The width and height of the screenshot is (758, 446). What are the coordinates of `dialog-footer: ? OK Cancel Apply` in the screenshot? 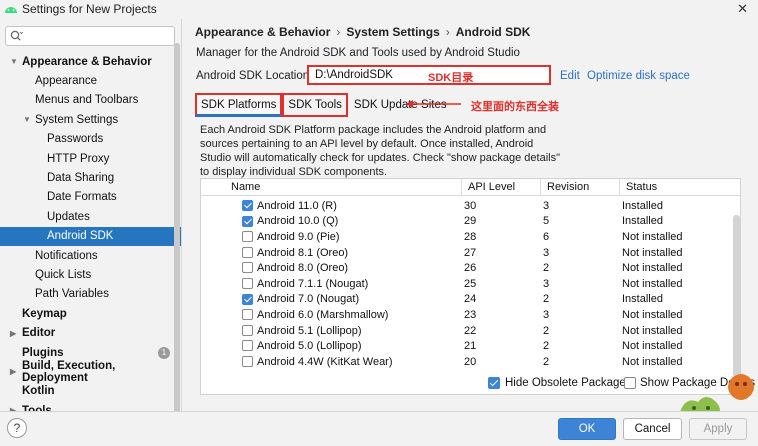 It's located at (379, 428).